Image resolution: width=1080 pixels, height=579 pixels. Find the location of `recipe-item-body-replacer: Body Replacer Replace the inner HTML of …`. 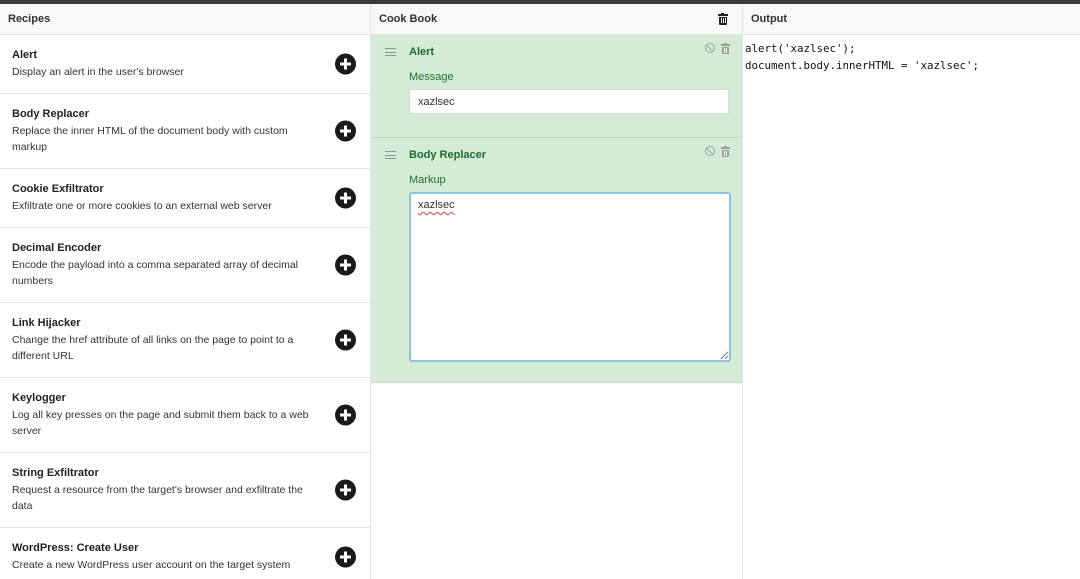

recipe-item-body-replacer: Body Replacer Replace the inner HTML of … is located at coordinates (185, 131).